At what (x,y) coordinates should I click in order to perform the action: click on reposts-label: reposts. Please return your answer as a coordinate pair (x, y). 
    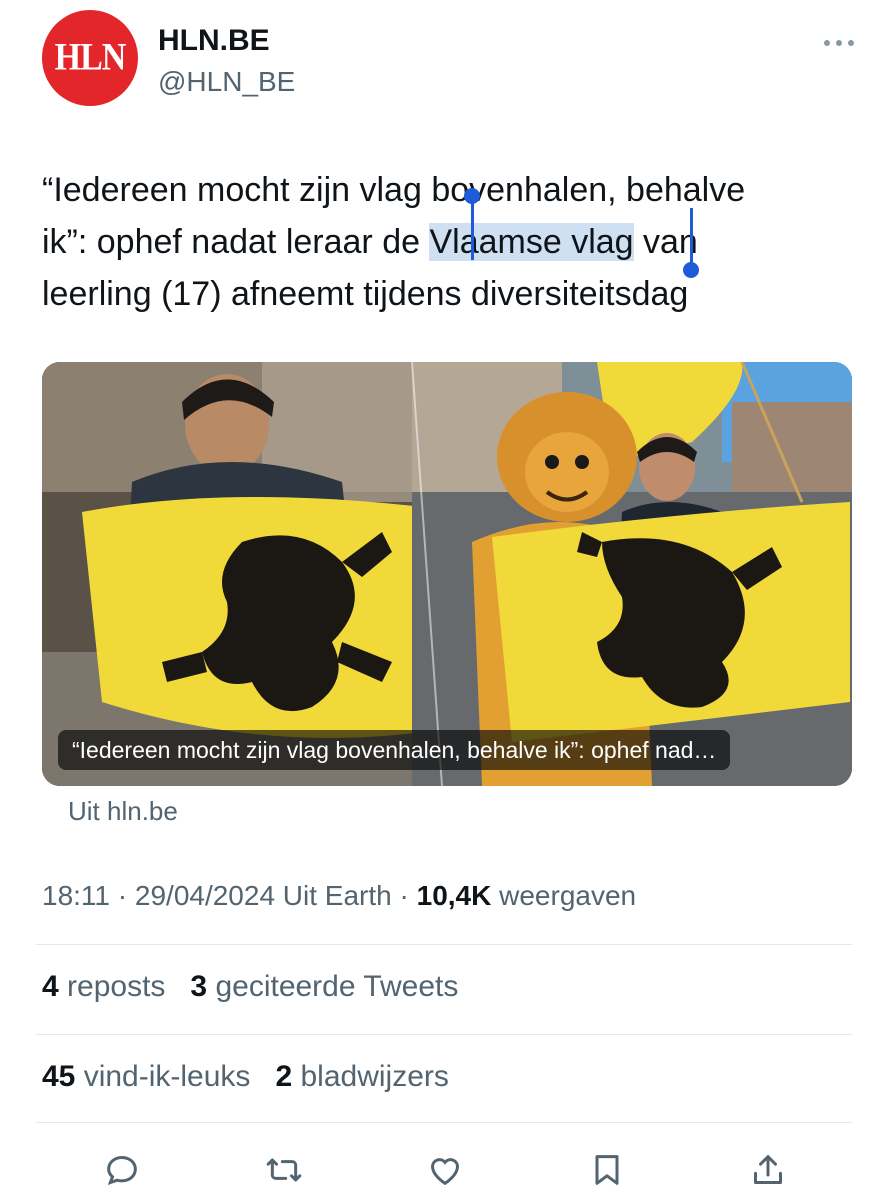
    Looking at the image, I should click on (112, 986).